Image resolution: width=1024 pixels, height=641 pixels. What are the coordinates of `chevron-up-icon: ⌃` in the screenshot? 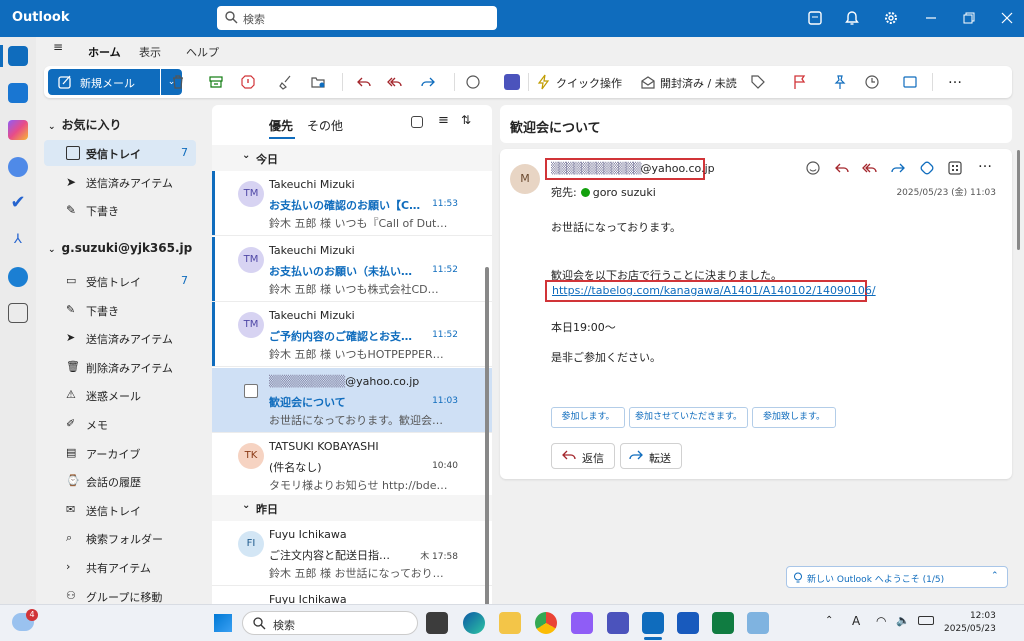 It's located at (829, 620).